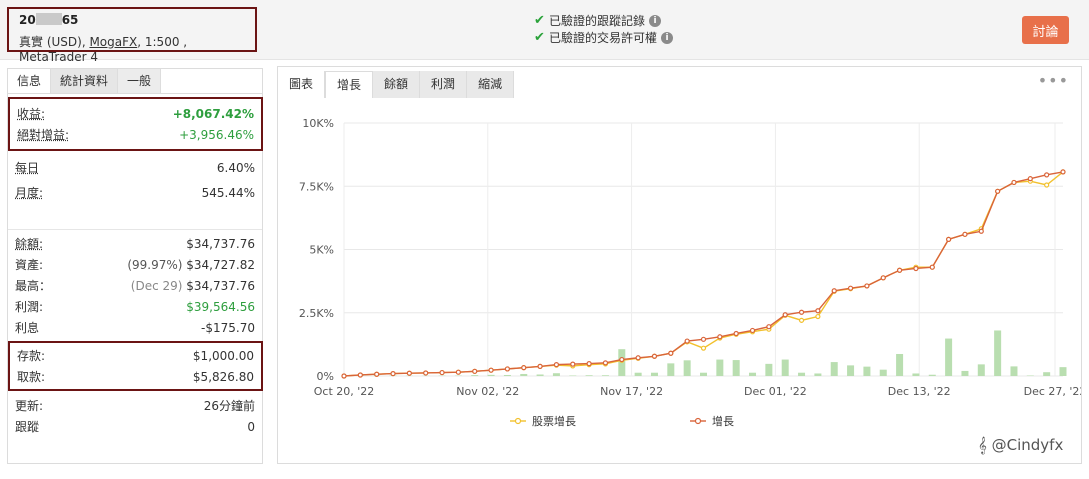 Image resolution: width=1089 pixels, height=479 pixels. Describe the element at coordinates (113, 42) in the screenshot. I see `broker-link: MogaFX` at that location.